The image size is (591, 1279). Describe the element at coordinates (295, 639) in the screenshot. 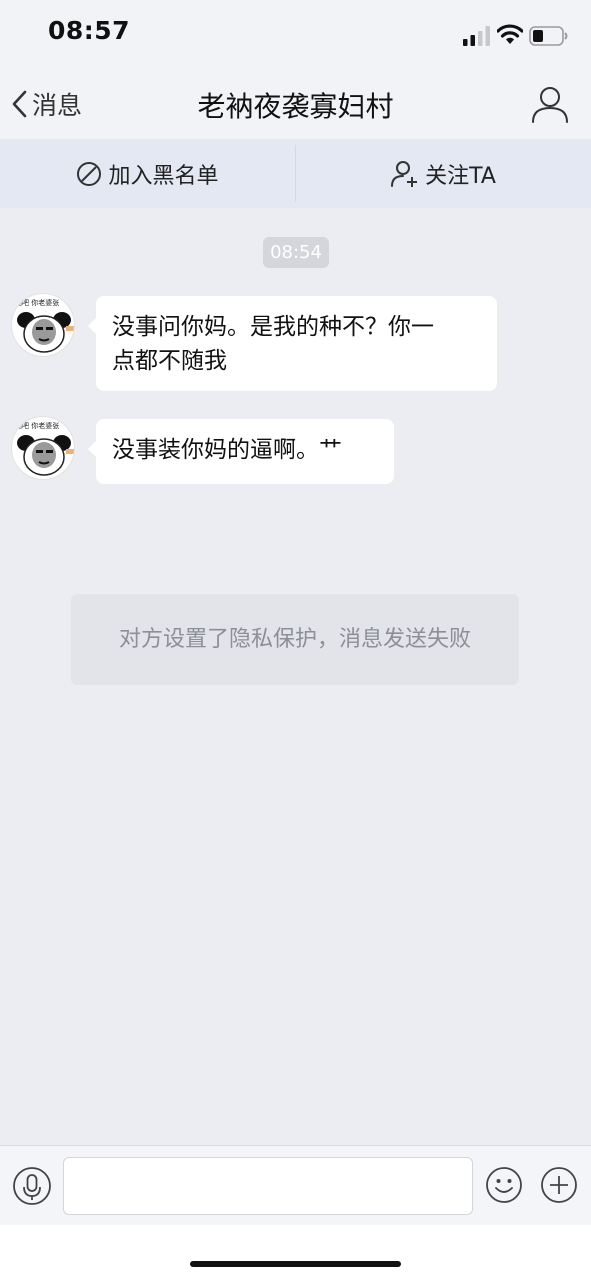

I see `system-notice: 对方设置了隐私保护，消息发送失败` at that location.